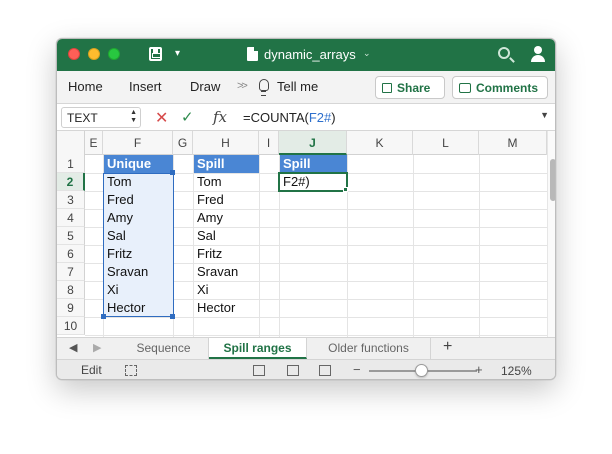 This screenshot has width=612, height=454. I want to click on column-header-h: H, so click(226, 143).